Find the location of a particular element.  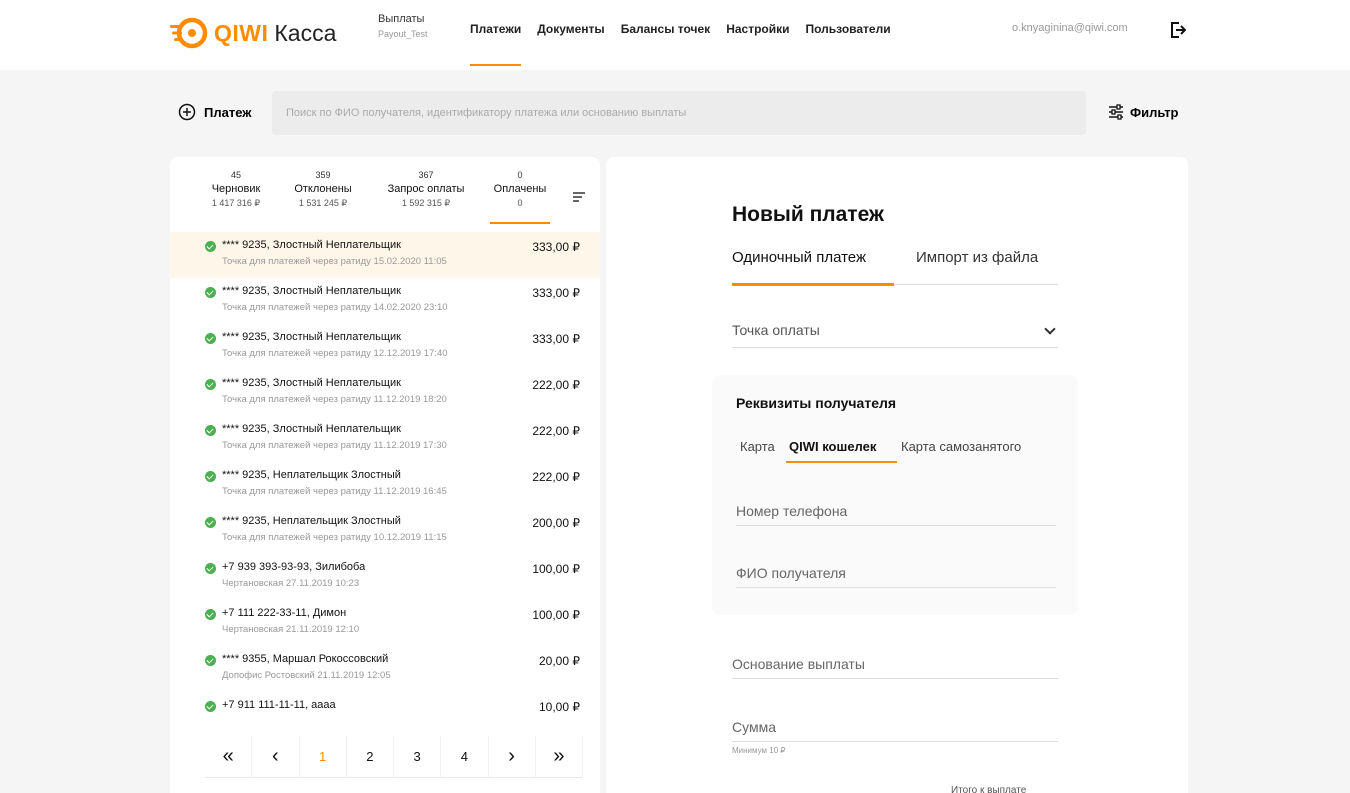

page-button-3: 3 is located at coordinates (418, 757).